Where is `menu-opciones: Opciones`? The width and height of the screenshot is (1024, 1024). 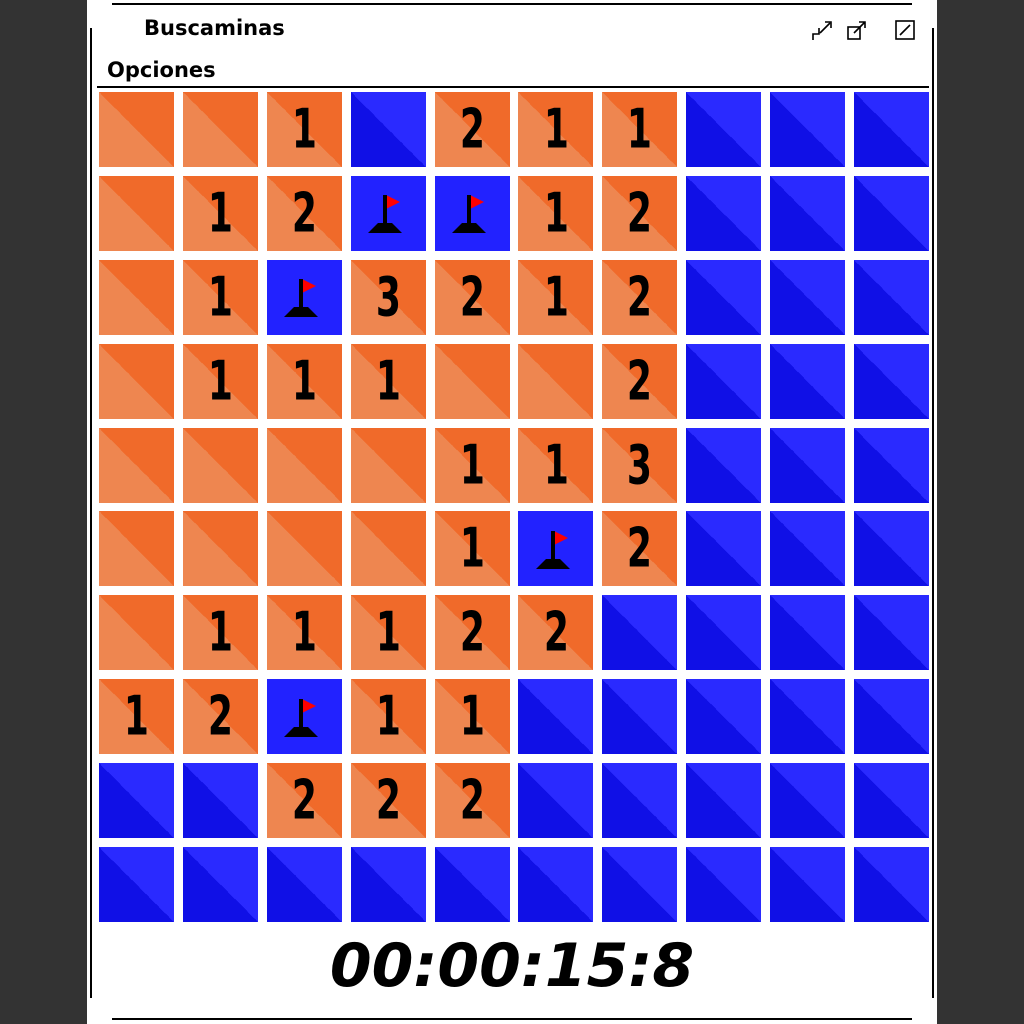
menu-opciones: Opciones is located at coordinates (161, 70).